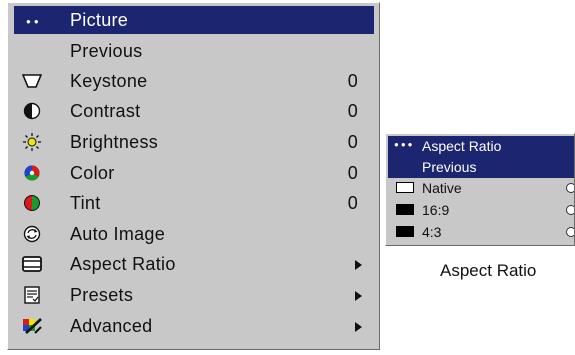 The image size is (575, 355). Describe the element at coordinates (32, 264) in the screenshot. I see `aspect-ratio-icon` at that location.